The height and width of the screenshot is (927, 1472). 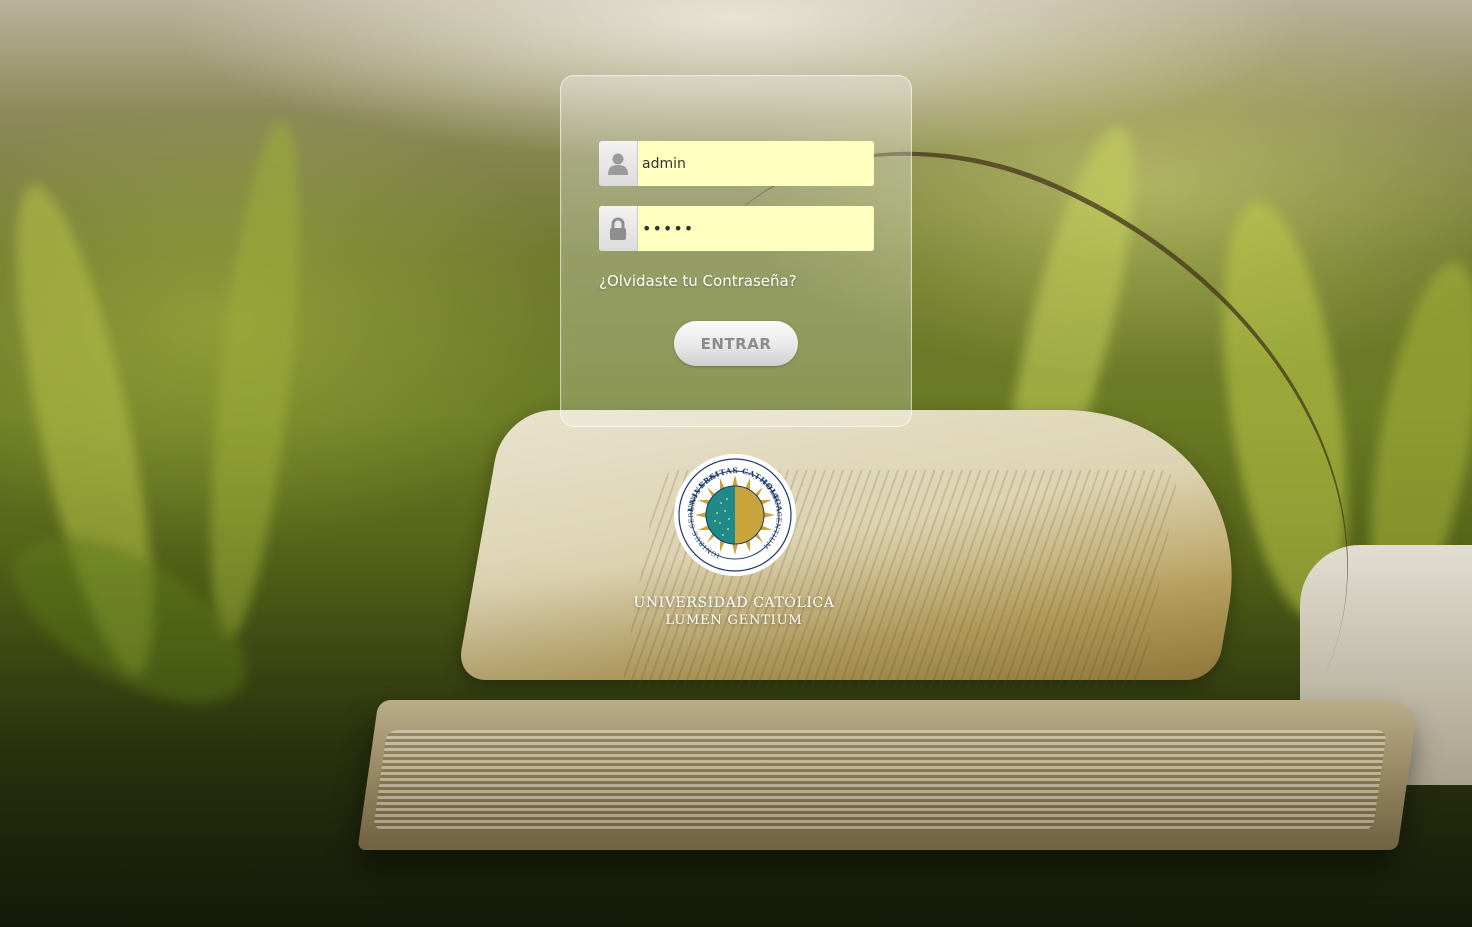 I want to click on password-field, so click(x=736, y=228).